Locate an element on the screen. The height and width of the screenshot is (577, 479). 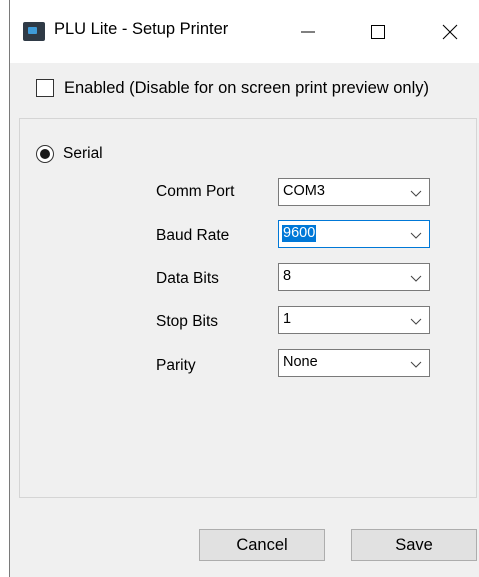
window-title: PLU Lite - Setup Printer is located at coordinates (141, 29).